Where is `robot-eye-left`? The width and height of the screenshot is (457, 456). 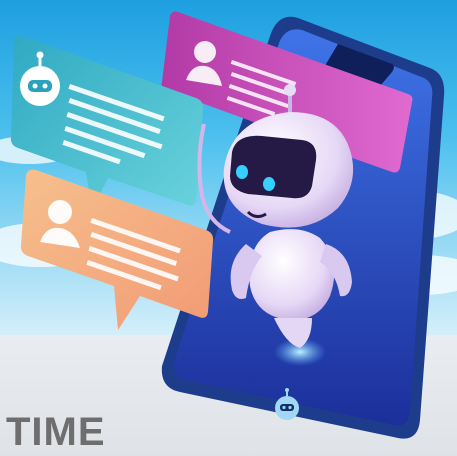 robot-eye-left is located at coordinates (242, 172).